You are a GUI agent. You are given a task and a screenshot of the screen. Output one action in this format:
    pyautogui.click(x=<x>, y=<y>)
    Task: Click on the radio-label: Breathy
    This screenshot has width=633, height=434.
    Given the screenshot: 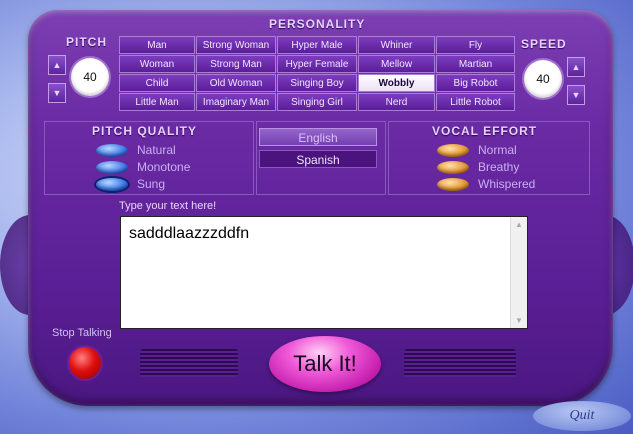 What is the action you would take?
    pyautogui.click(x=499, y=167)
    